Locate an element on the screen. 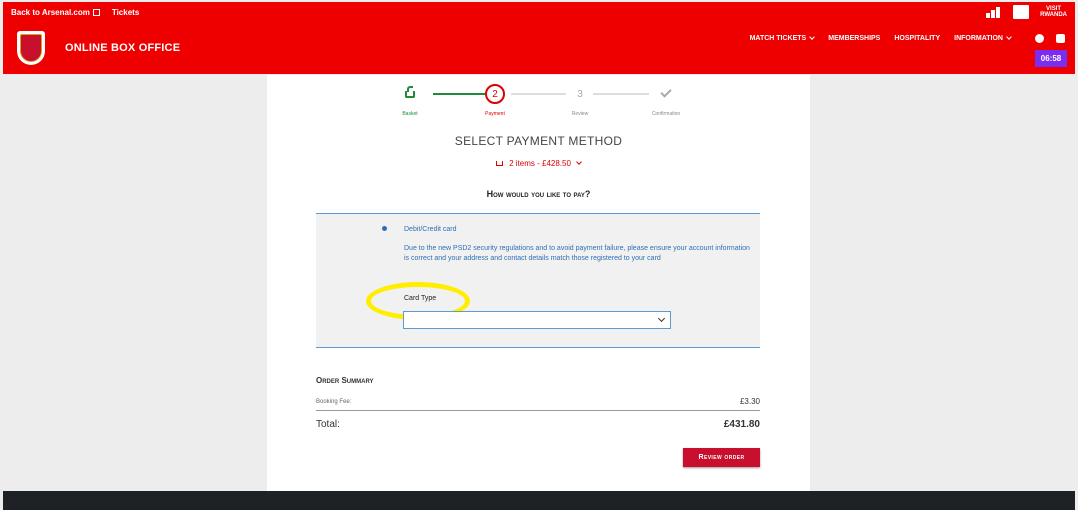  debit-credit-label: Debit/Credit card is located at coordinates (430, 229).